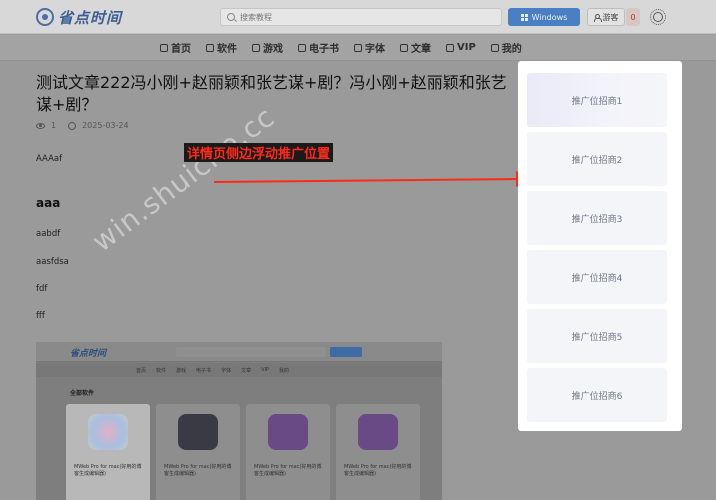  What do you see at coordinates (597, 218) in the screenshot?
I see `promo-slot-3: 推广位招商3` at bounding box center [597, 218].